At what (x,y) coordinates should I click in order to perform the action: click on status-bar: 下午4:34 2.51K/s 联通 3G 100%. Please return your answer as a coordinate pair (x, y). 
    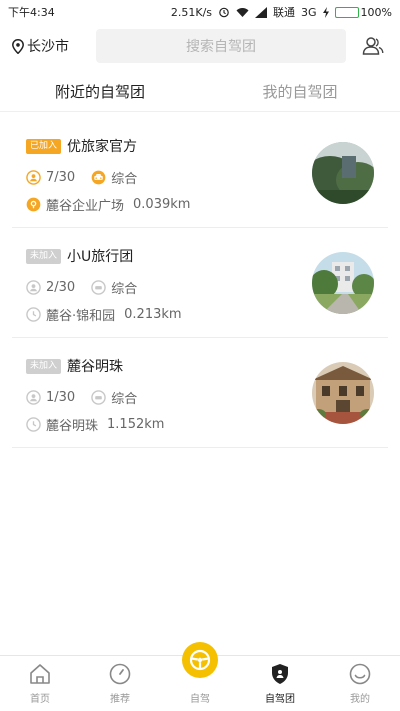
    Looking at the image, I should click on (200, 12).